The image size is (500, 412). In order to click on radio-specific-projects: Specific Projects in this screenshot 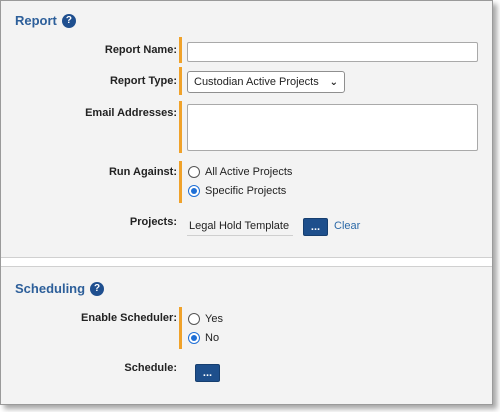, I will do `click(237, 191)`.